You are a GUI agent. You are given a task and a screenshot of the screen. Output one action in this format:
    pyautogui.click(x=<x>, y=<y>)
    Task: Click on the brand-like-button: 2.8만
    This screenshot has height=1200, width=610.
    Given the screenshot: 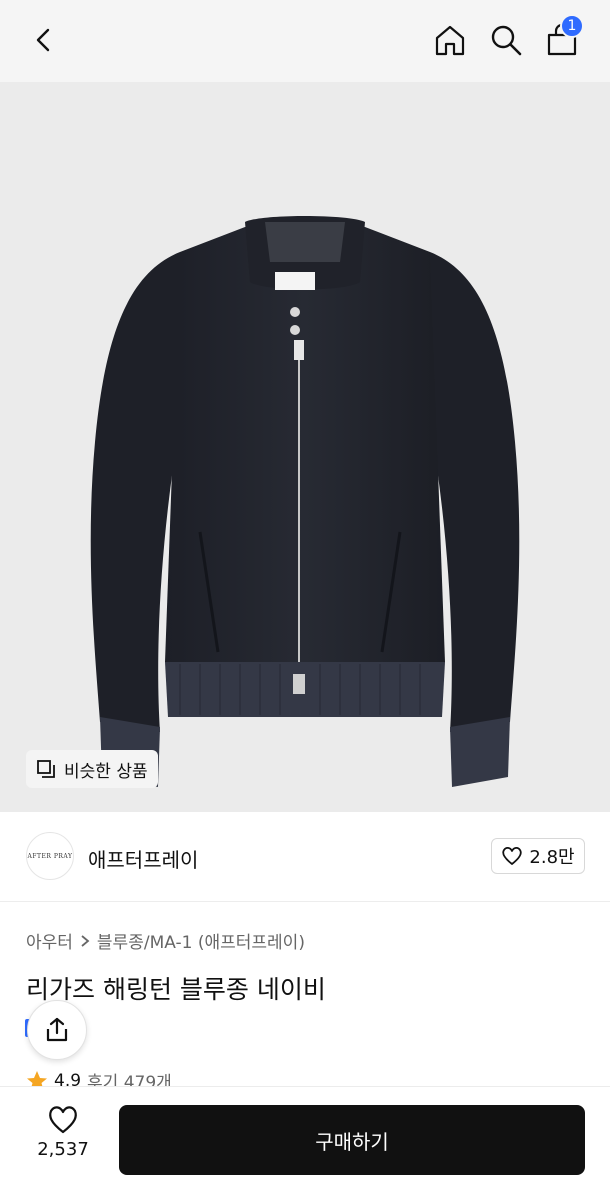 What is the action you would take?
    pyautogui.click(x=538, y=856)
    